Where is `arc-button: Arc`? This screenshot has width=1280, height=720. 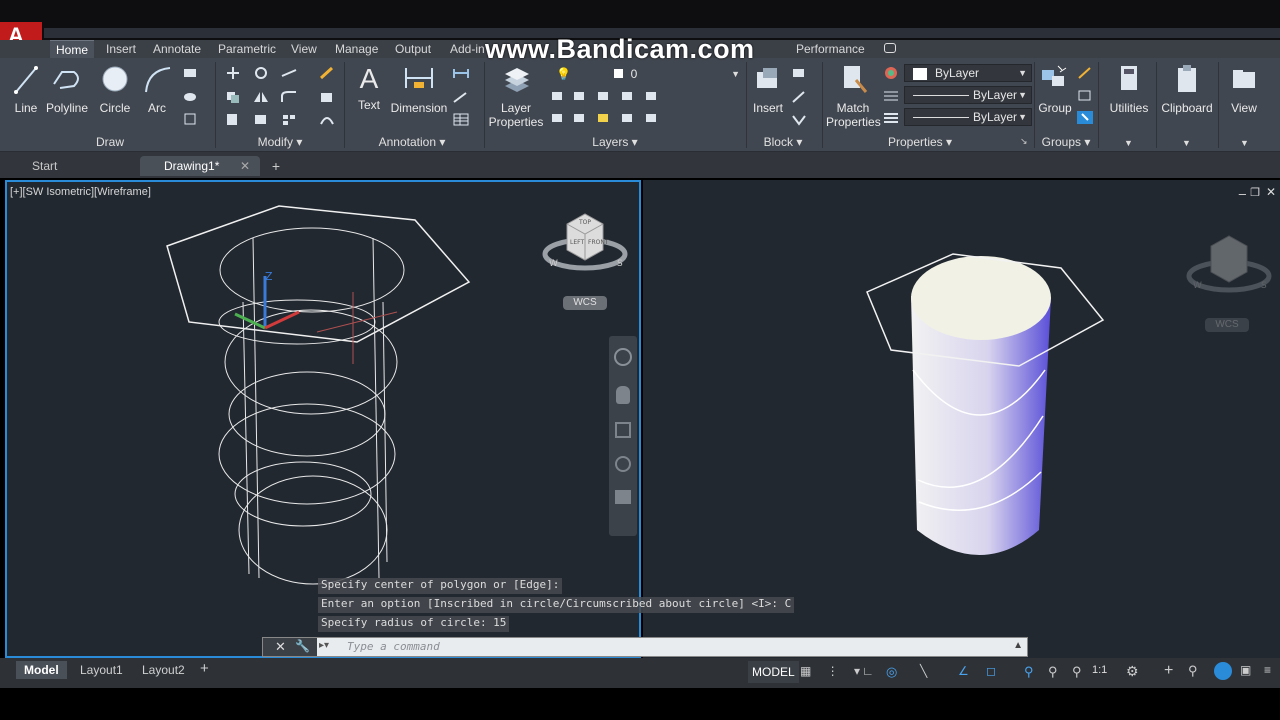 arc-button: Arc is located at coordinates (157, 89).